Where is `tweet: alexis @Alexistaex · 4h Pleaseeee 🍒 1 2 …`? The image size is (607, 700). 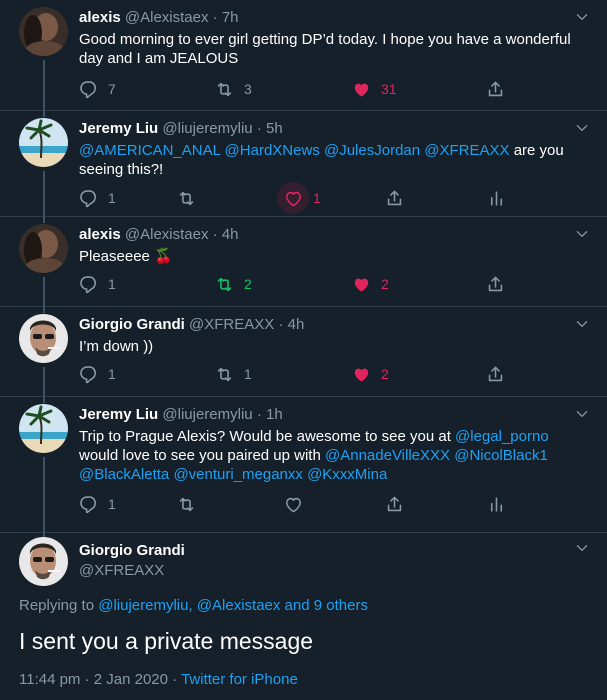
tweet: alexis @Alexistaex · 4h Pleaseeee 🍒 1 2 … is located at coordinates (303, 262).